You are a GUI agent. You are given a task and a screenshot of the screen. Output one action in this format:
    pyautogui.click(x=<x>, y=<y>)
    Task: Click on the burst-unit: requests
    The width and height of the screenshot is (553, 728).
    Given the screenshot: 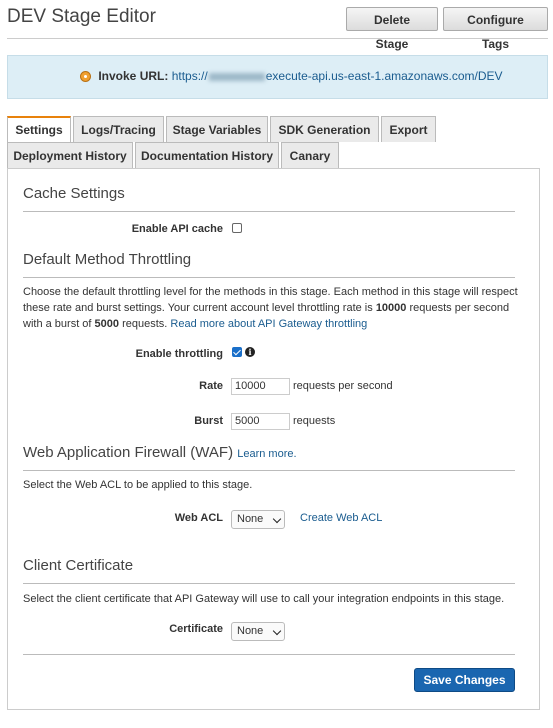 What is the action you would take?
    pyautogui.click(x=314, y=421)
    